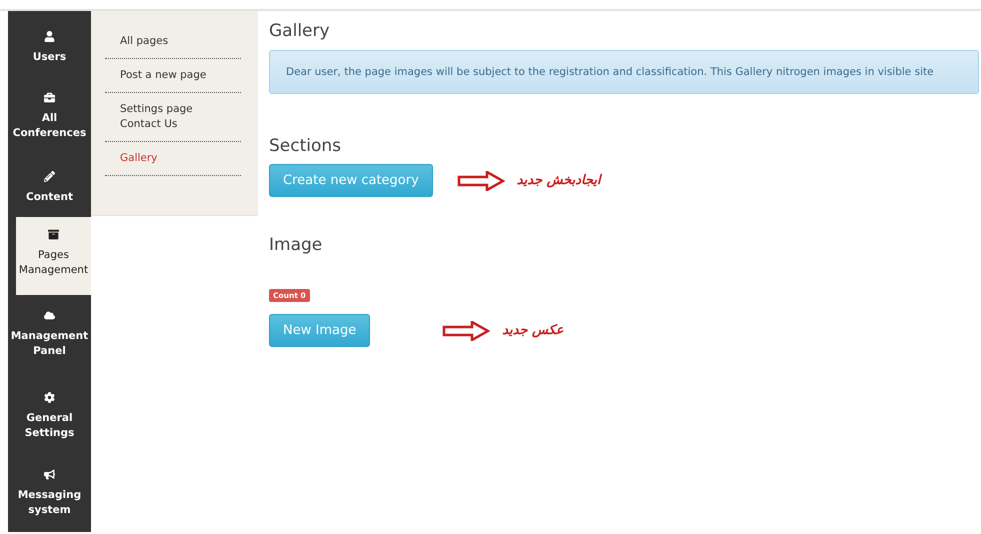 The height and width of the screenshot is (534, 981). What do you see at coordinates (53, 256) in the screenshot?
I see `sidebar-item: Pages Management` at bounding box center [53, 256].